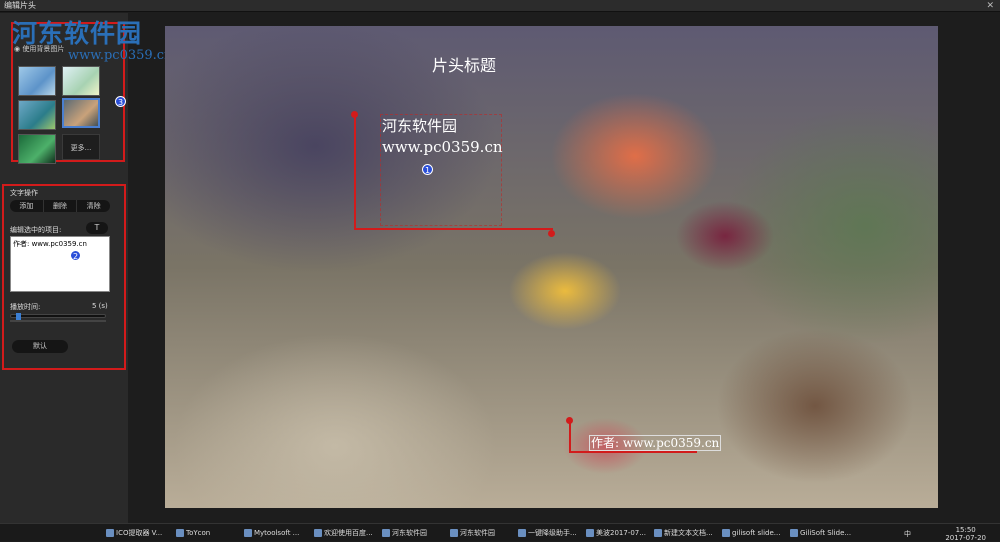 Image resolution: width=1000 pixels, height=542 pixels. I want to click on text-edit-area: 作者: www.pc0359.cn, so click(60, 264).